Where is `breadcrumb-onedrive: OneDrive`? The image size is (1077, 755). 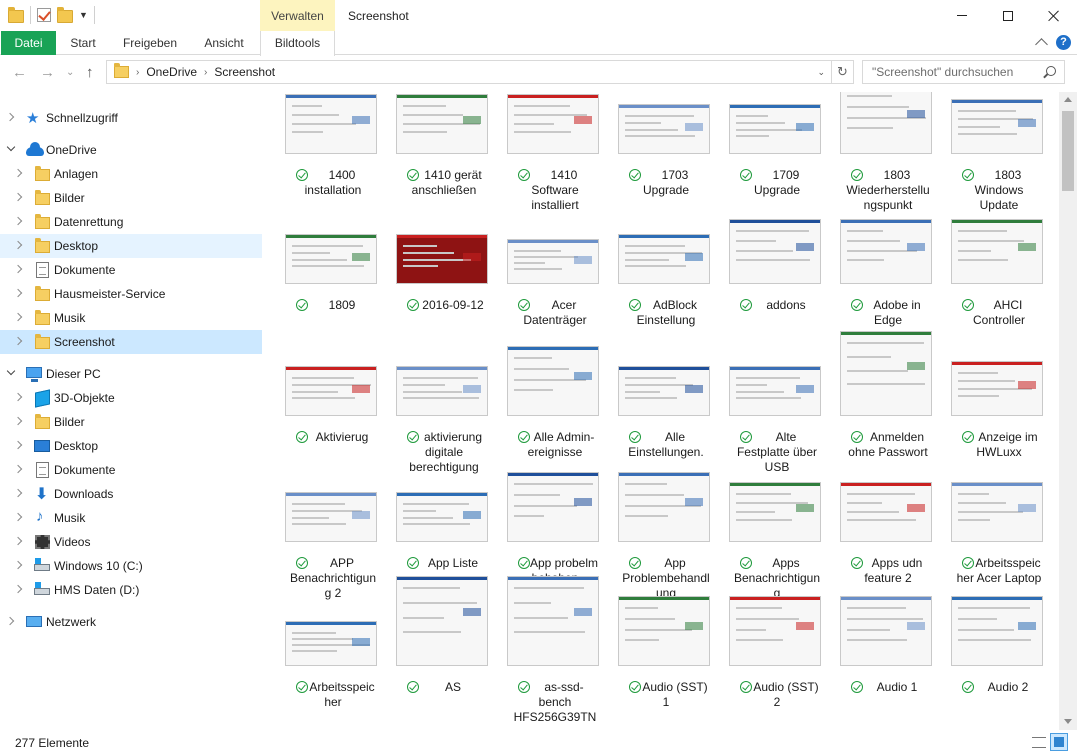
breadcrumb-onedrive: OneDrive is located at coordinates (171, 72).